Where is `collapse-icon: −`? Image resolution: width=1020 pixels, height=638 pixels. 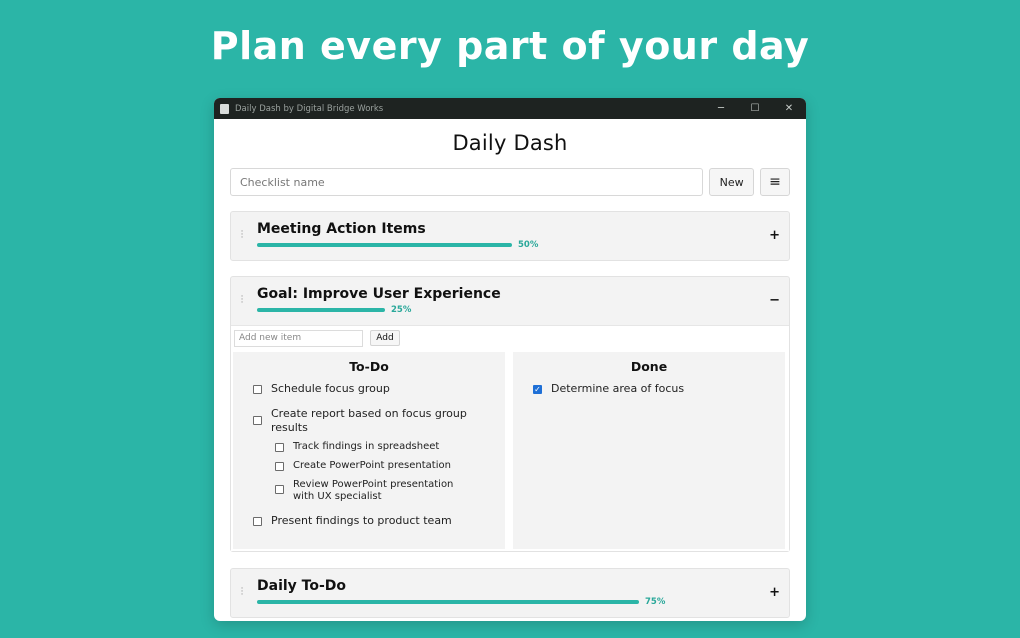
collapse-icon: − is located at coordinates (774, 300).